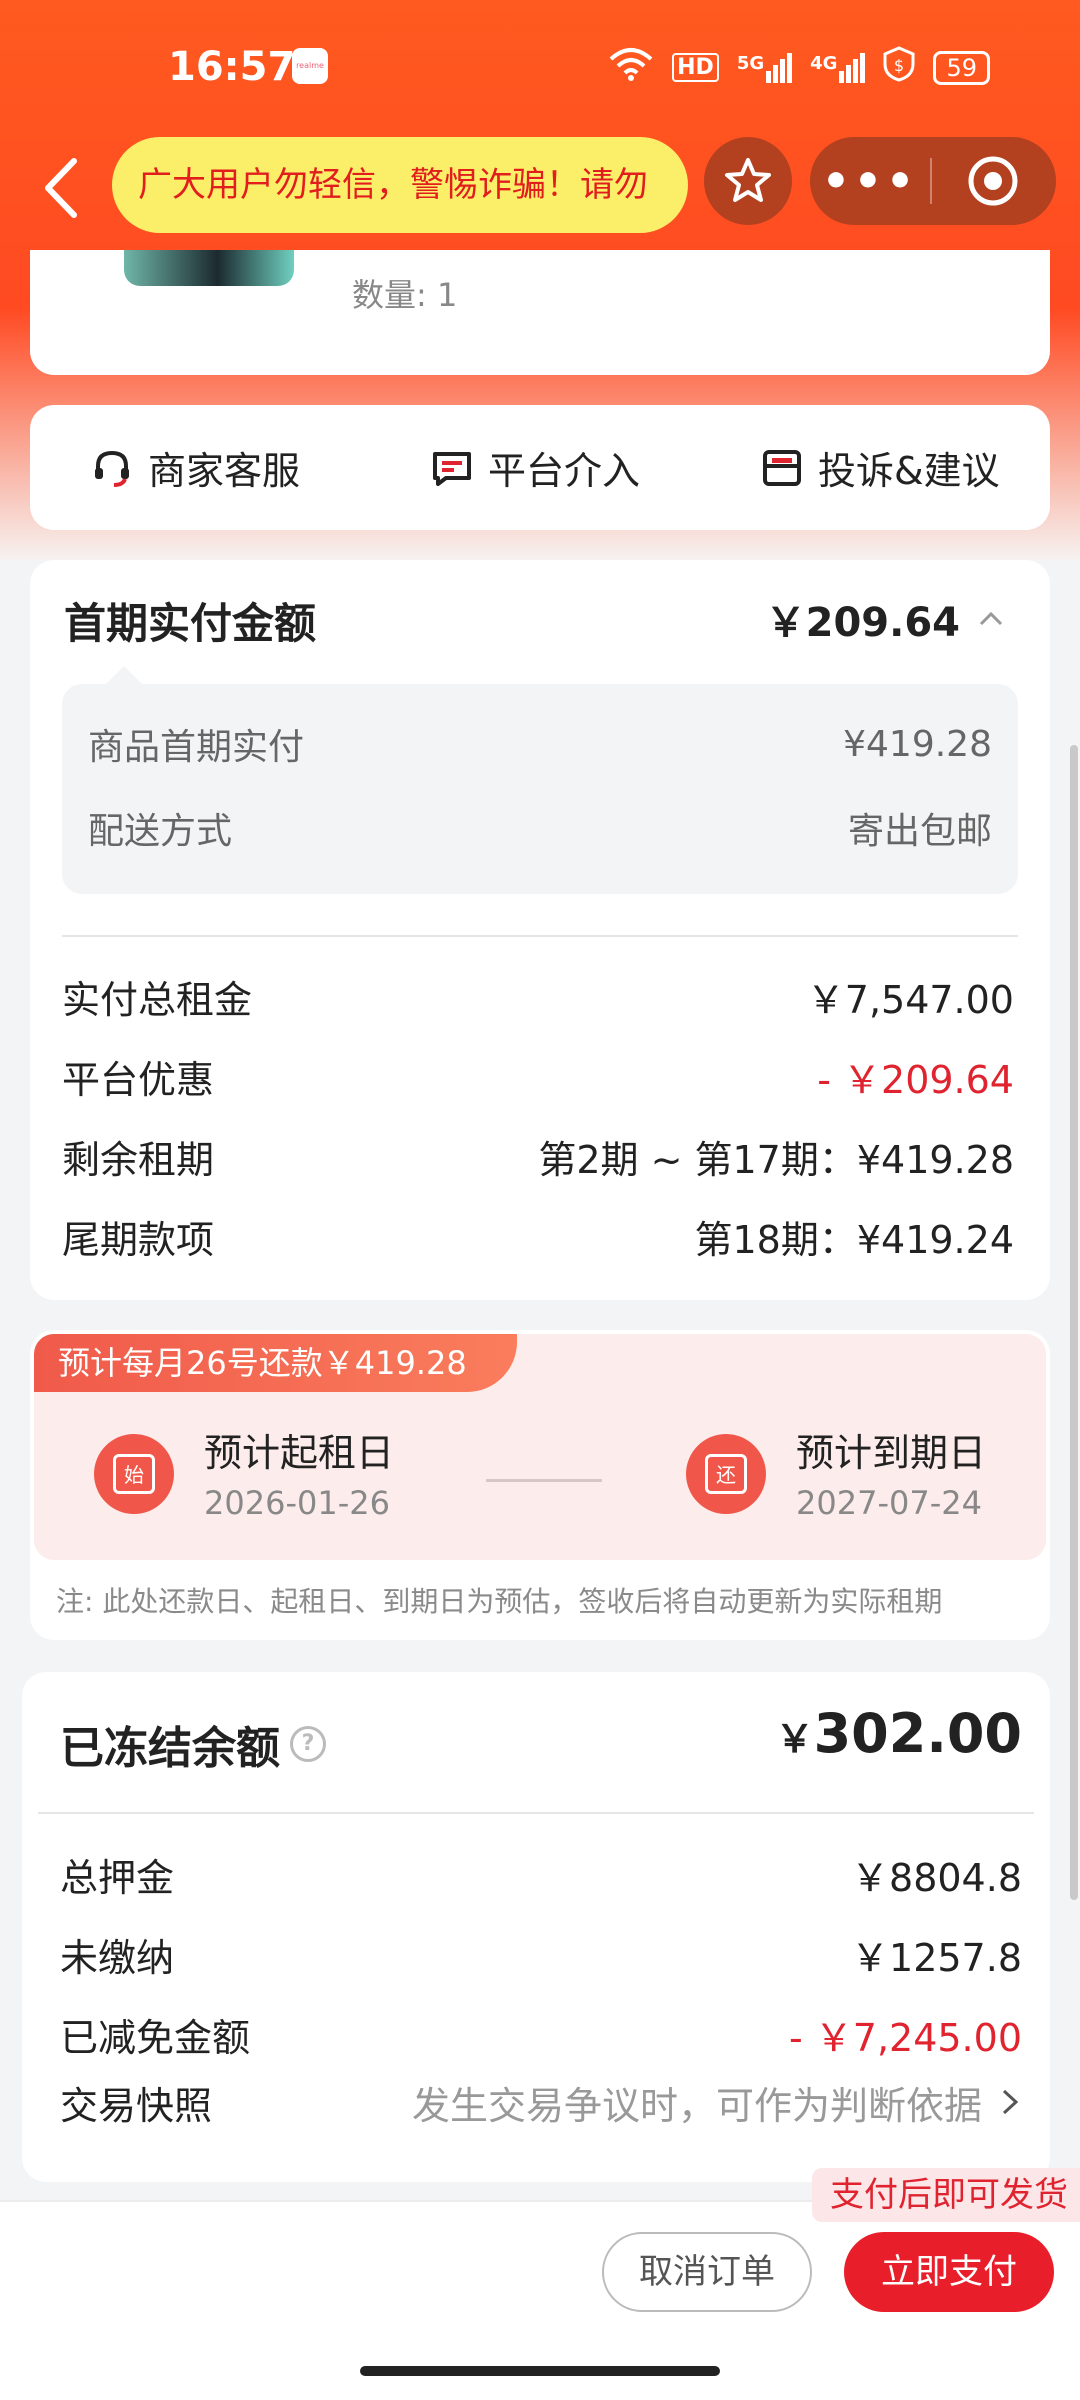 This screenshot has height=2400, width=1080. What do you see at coordinates (232, 67) in the screenshot?
I see `status-time: 16:57` at bounding box center [232, 67].